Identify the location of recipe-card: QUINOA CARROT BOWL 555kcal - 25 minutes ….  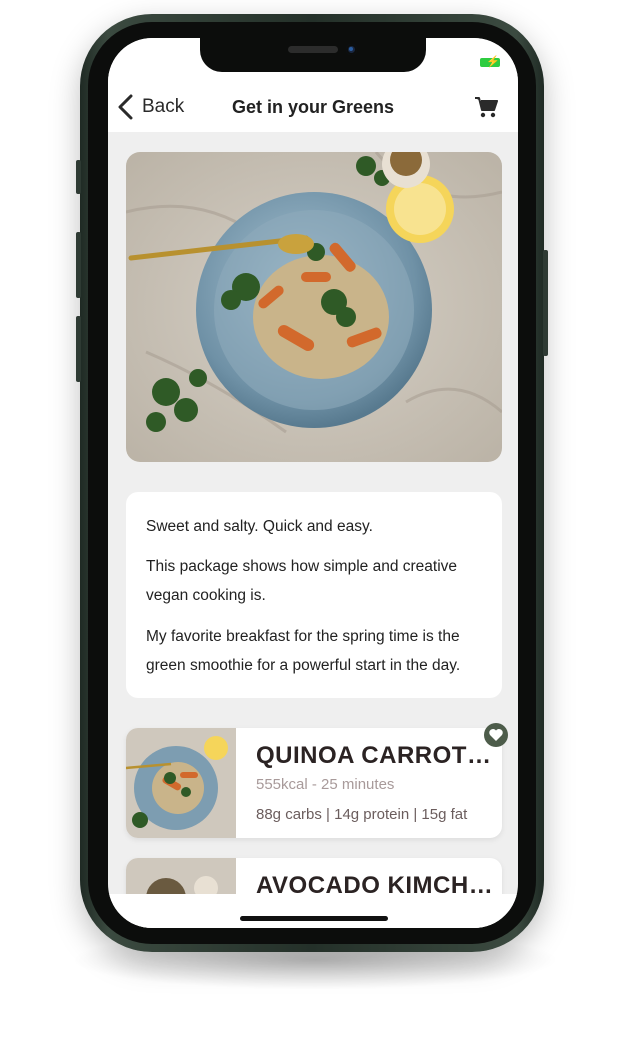
(314, 783).